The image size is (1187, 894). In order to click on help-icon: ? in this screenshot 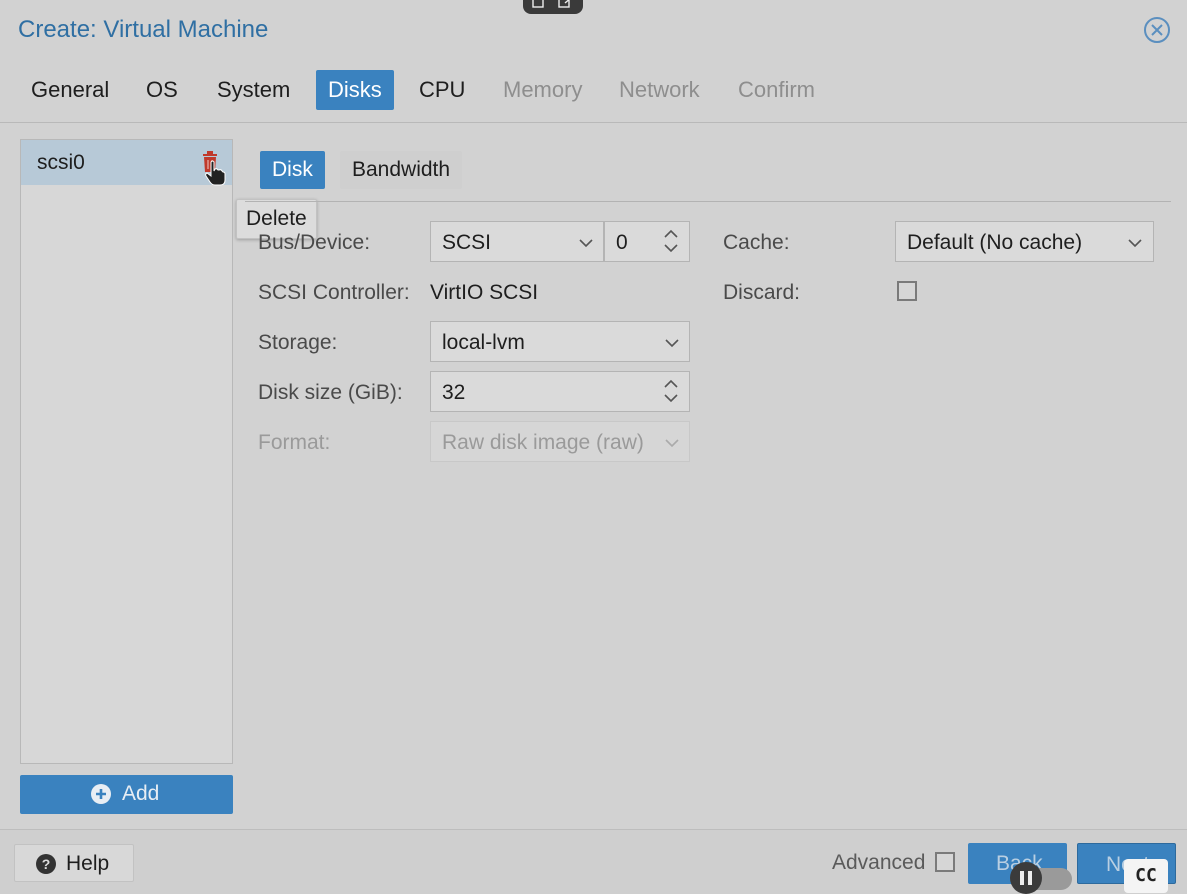, I will do `click(46, 864)`.